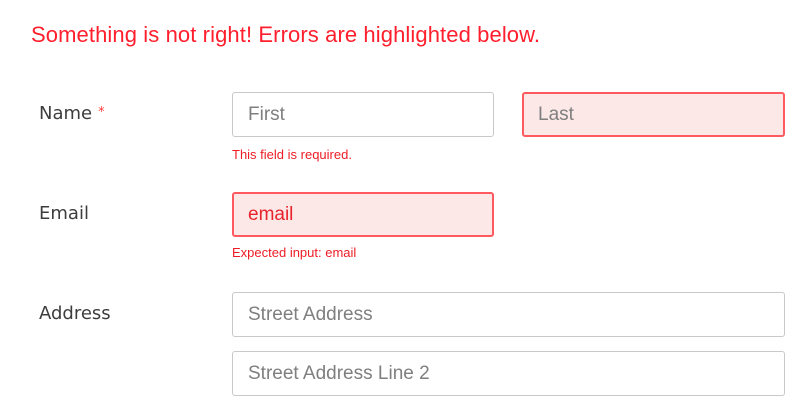 The width and height of the screenshot is (798, 406). Describe the element at coordinates (292, 154) in the screenshot. I see `name-error-message: This field is required.` at that location.